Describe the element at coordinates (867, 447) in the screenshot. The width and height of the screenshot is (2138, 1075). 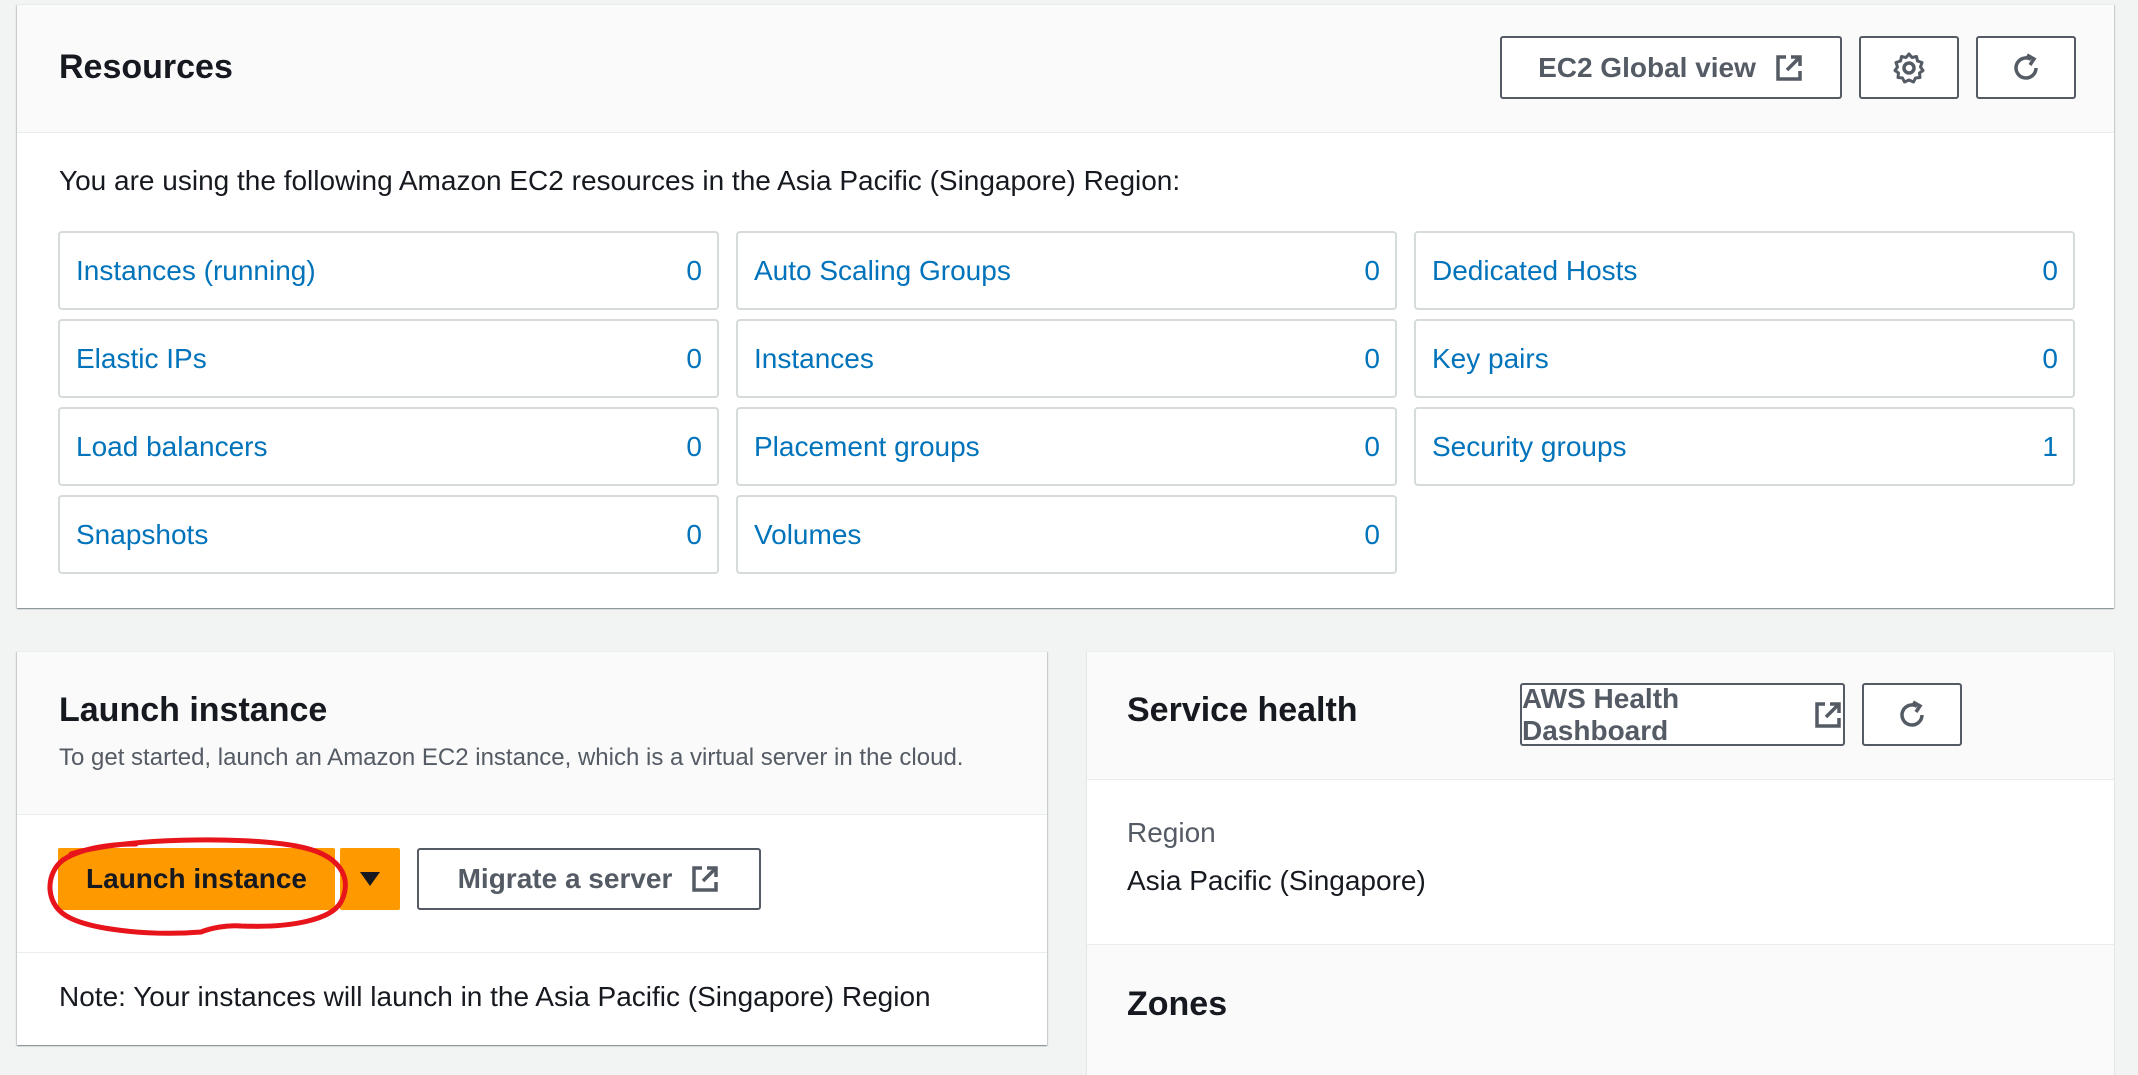
I see `resource-link: Placement groups` at that location.